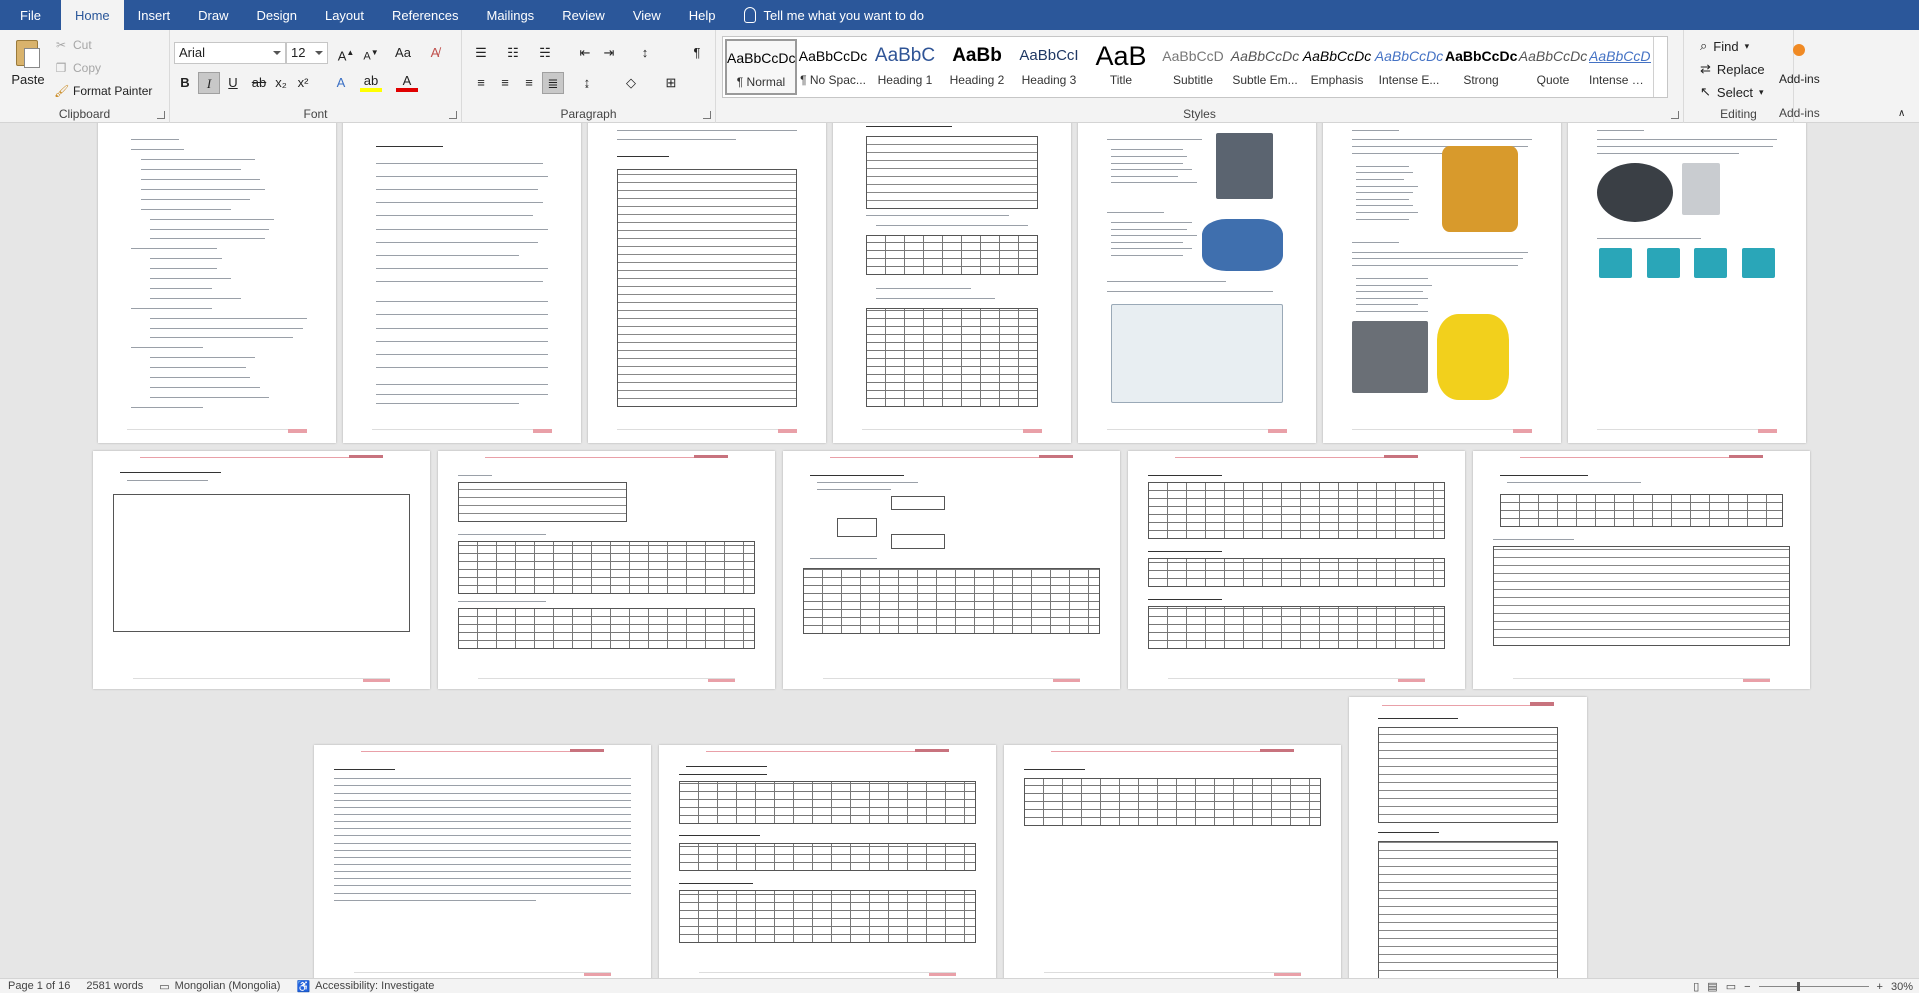 This screenshot has height=993, width=1919. Describe the element at coordinates (905, 67) in the screenshot. I see `style-heading-1: AaBbC Heading 1` at that location.